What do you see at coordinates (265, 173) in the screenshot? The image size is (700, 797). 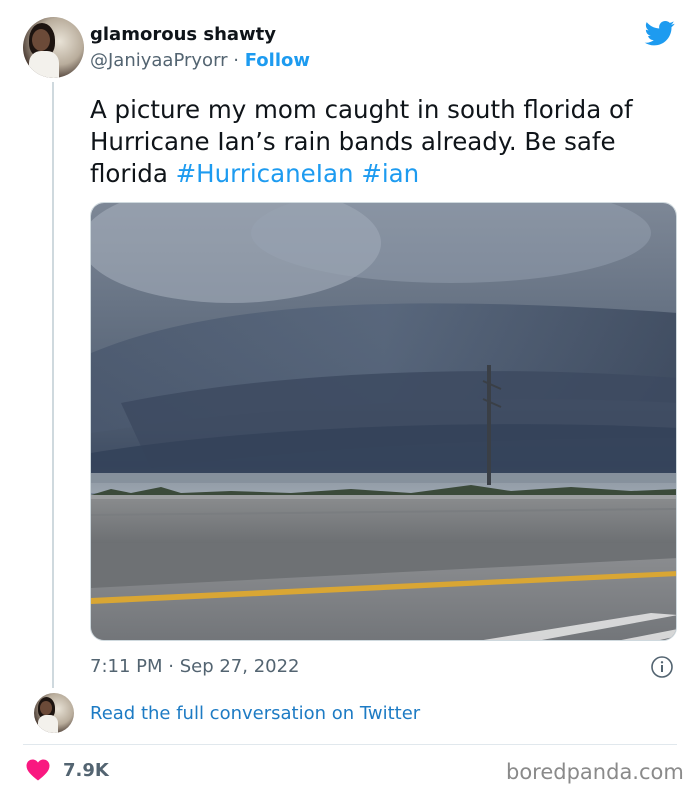 I see `hashtag-hurricaneian: #HurricaneIan` at bounding box center [265, 173].